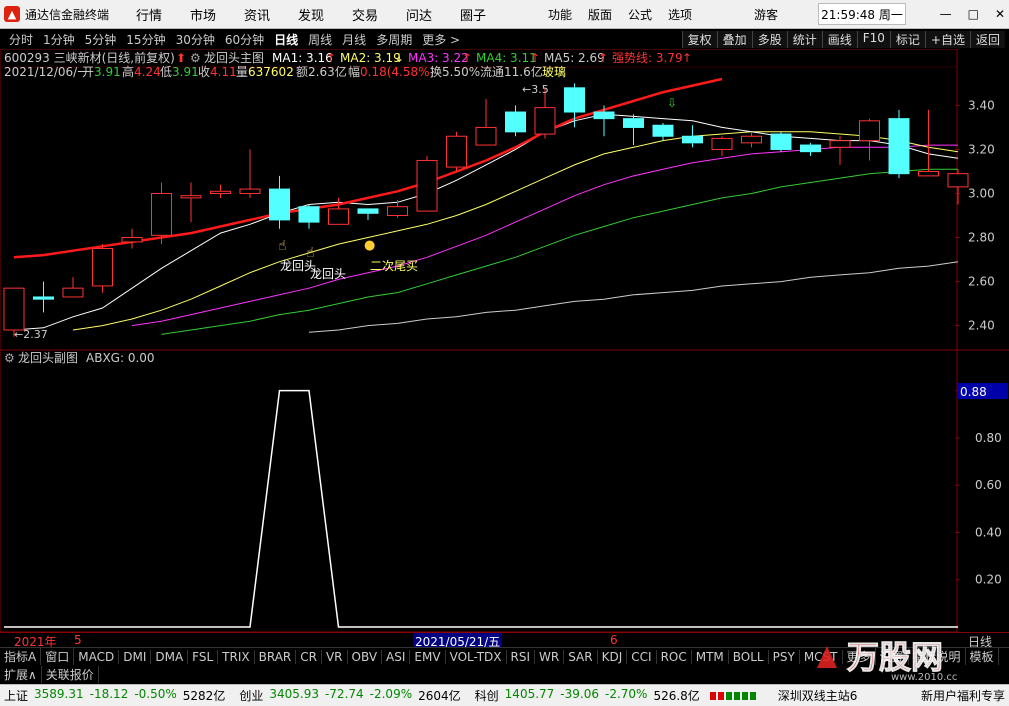  What do you see at coordinates (710, 656) in the screenshot?
I see `indicator-tab-20: MTM` at bounding box center [710, 656].